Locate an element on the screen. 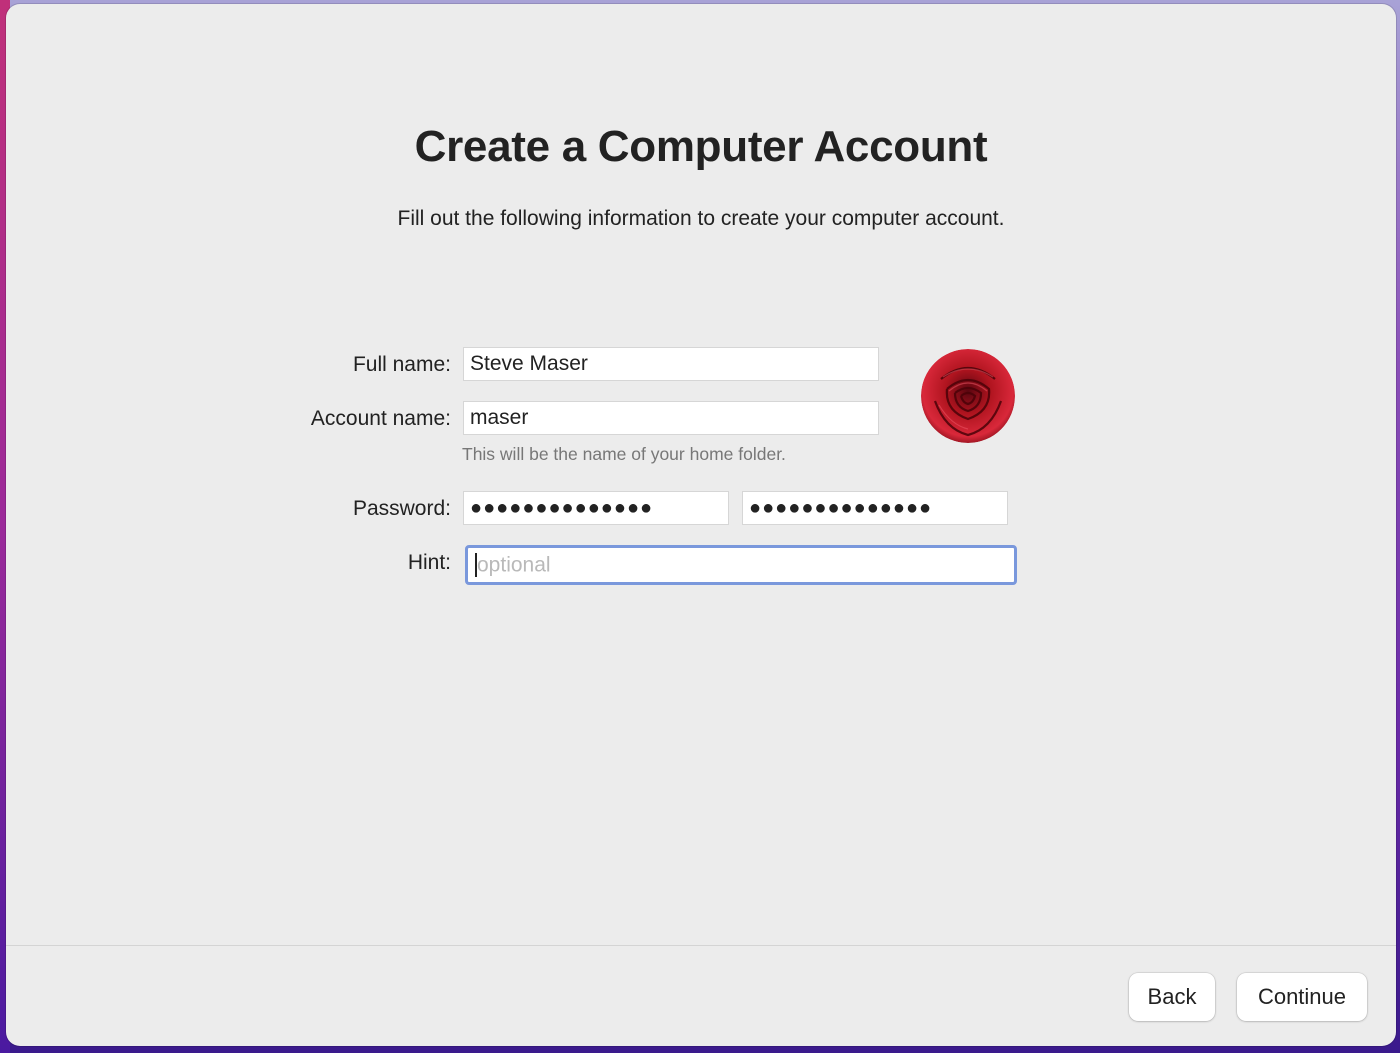 Image resolution: width=1400 pixels, height=1053 pixels. rose-avatar-icon is located at coordinates (968, 396).